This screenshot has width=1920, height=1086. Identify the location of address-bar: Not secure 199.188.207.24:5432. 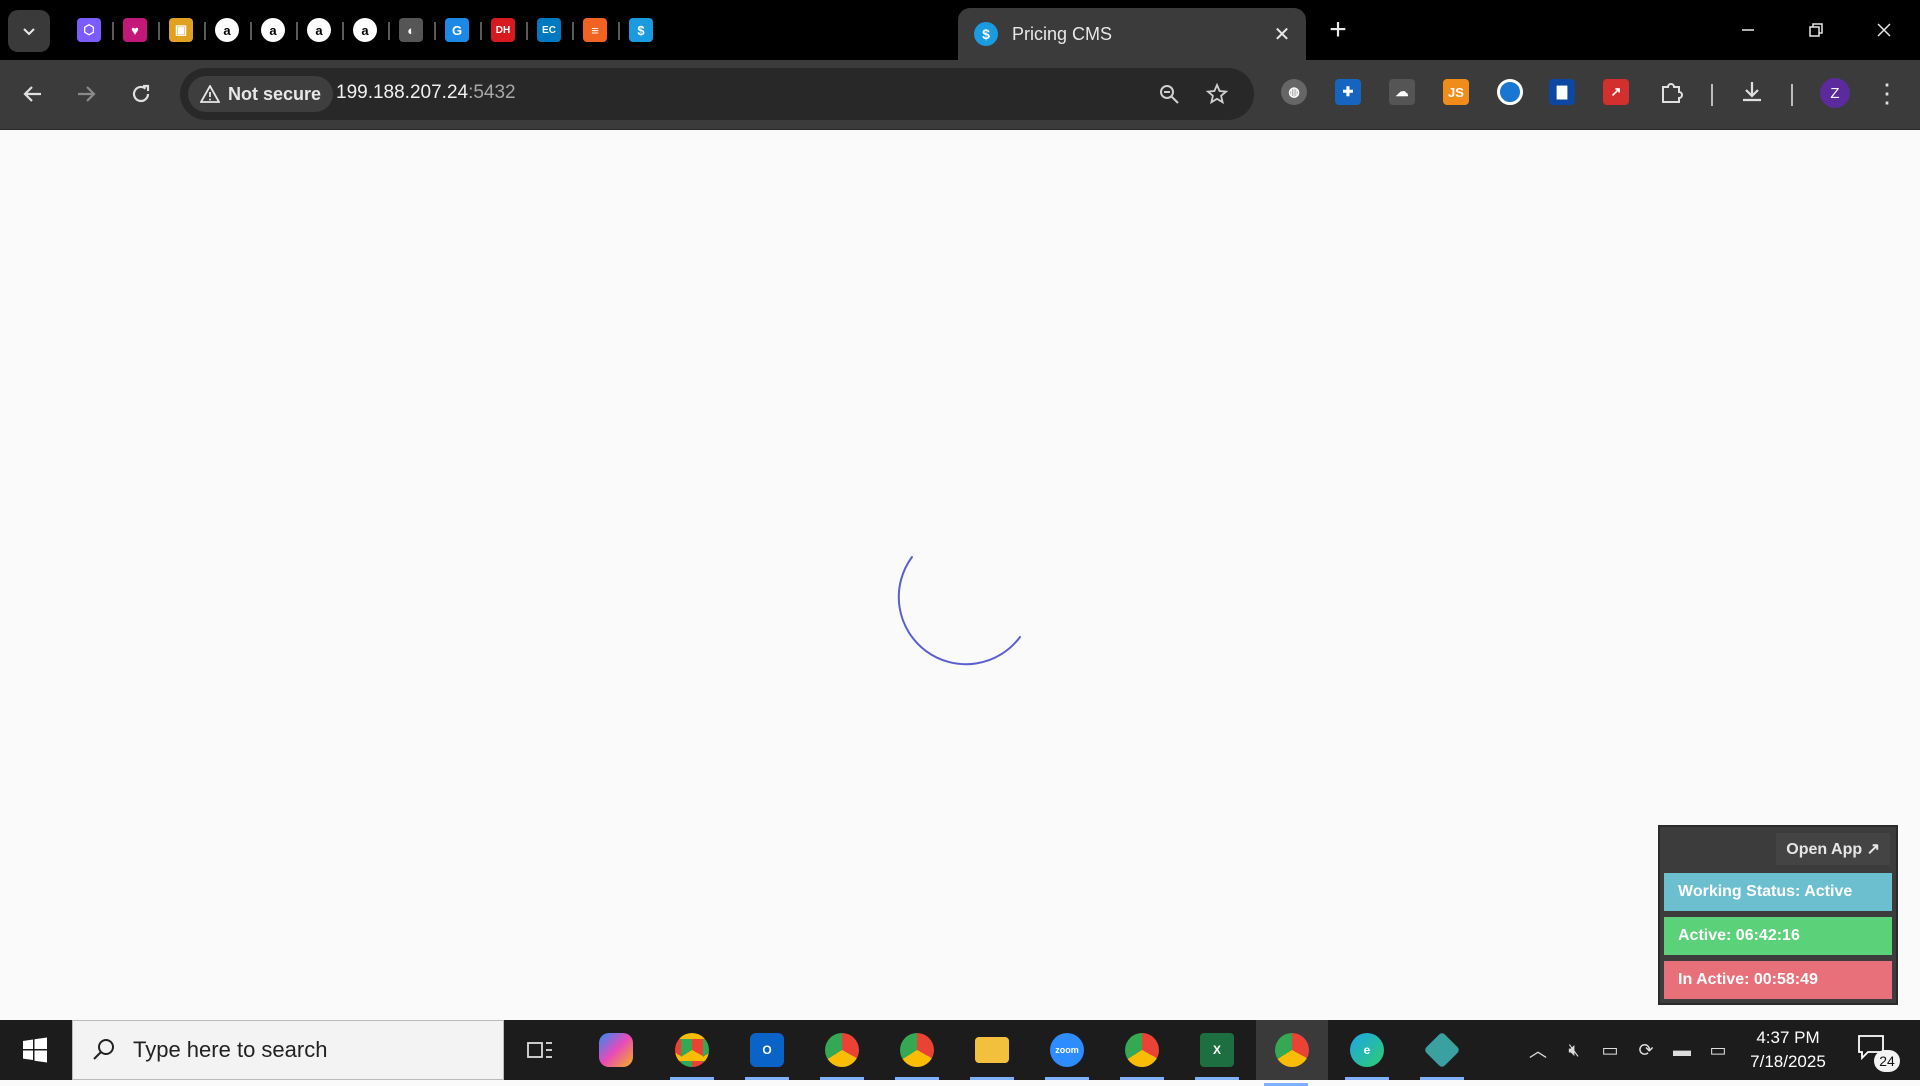
(717, 94).